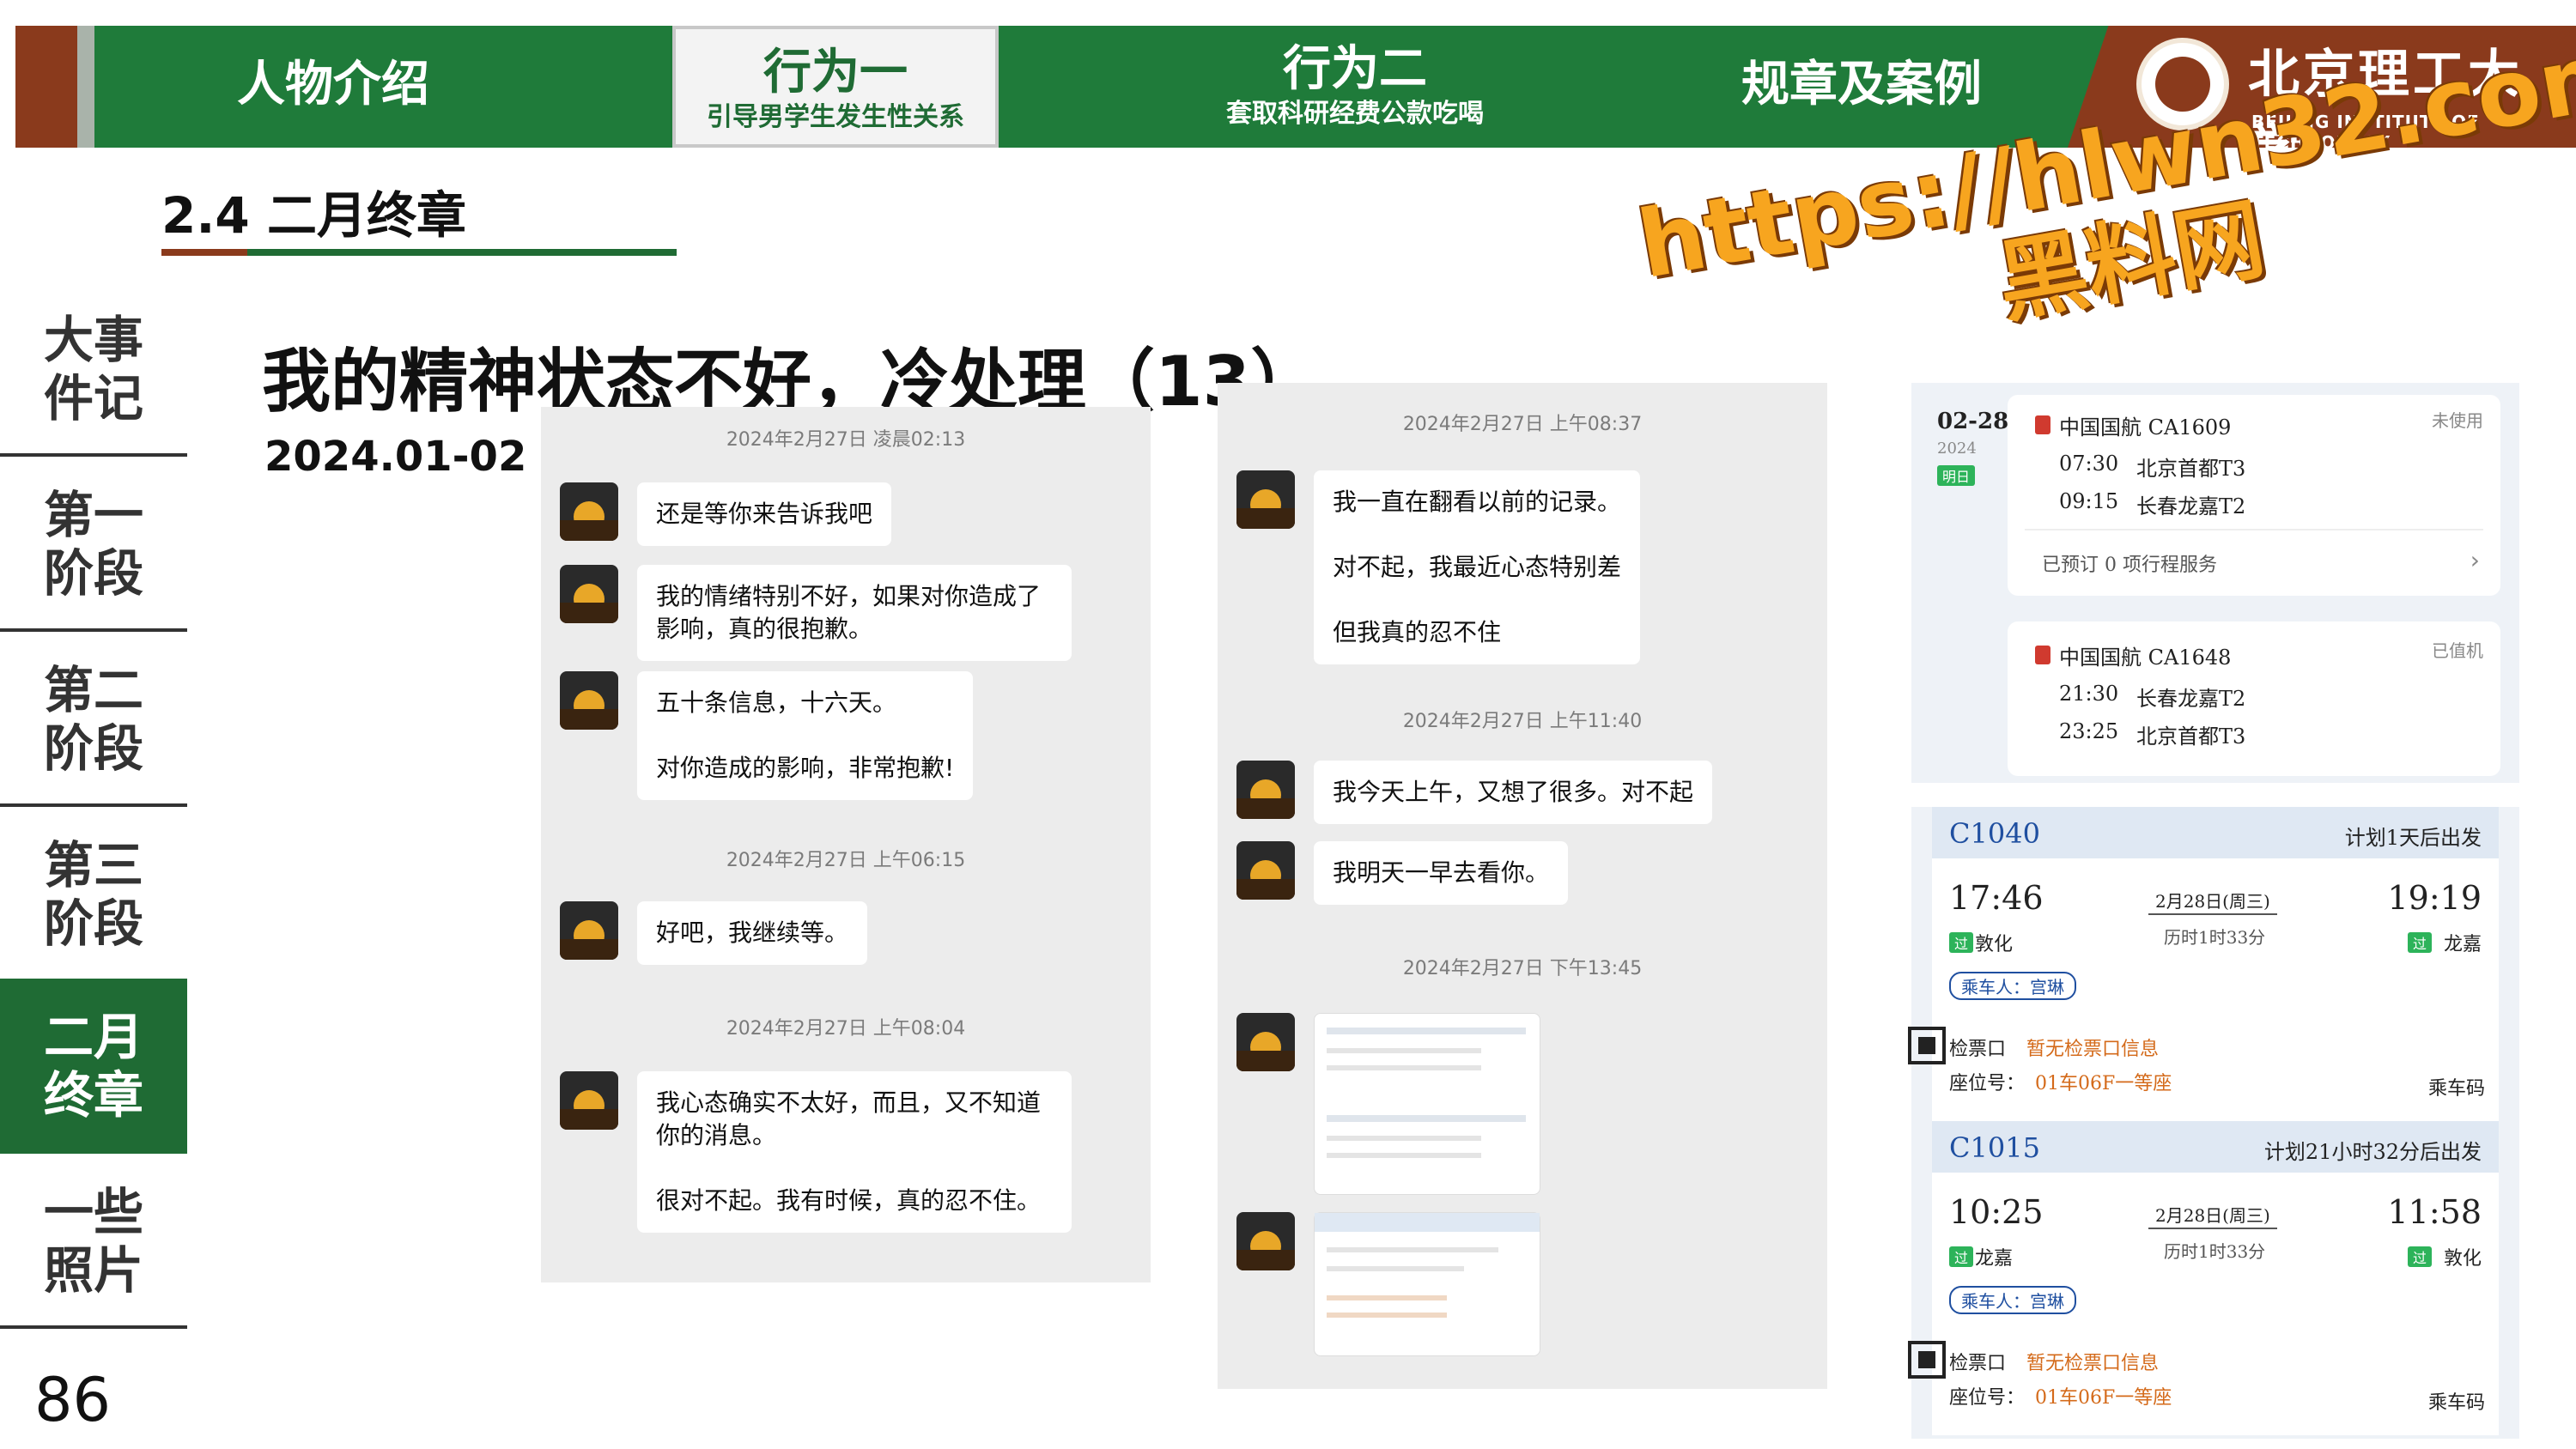 This screenshot has width=2576, height=1449. What do you see at coordinates (1995, 1147) in the screenshot?
I see `train-number: C1015` at bounding box center [1995, 1147].